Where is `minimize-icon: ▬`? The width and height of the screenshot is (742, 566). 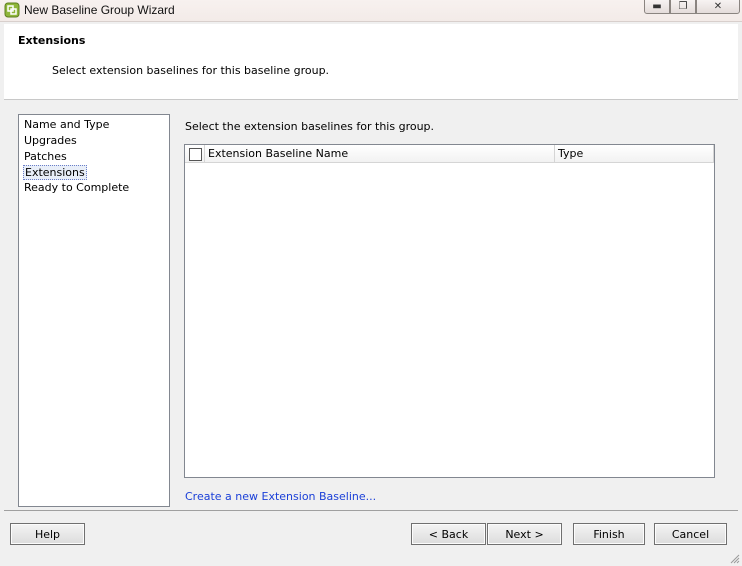 minimize-icon: ▬ is located at coordinates (657, 6).